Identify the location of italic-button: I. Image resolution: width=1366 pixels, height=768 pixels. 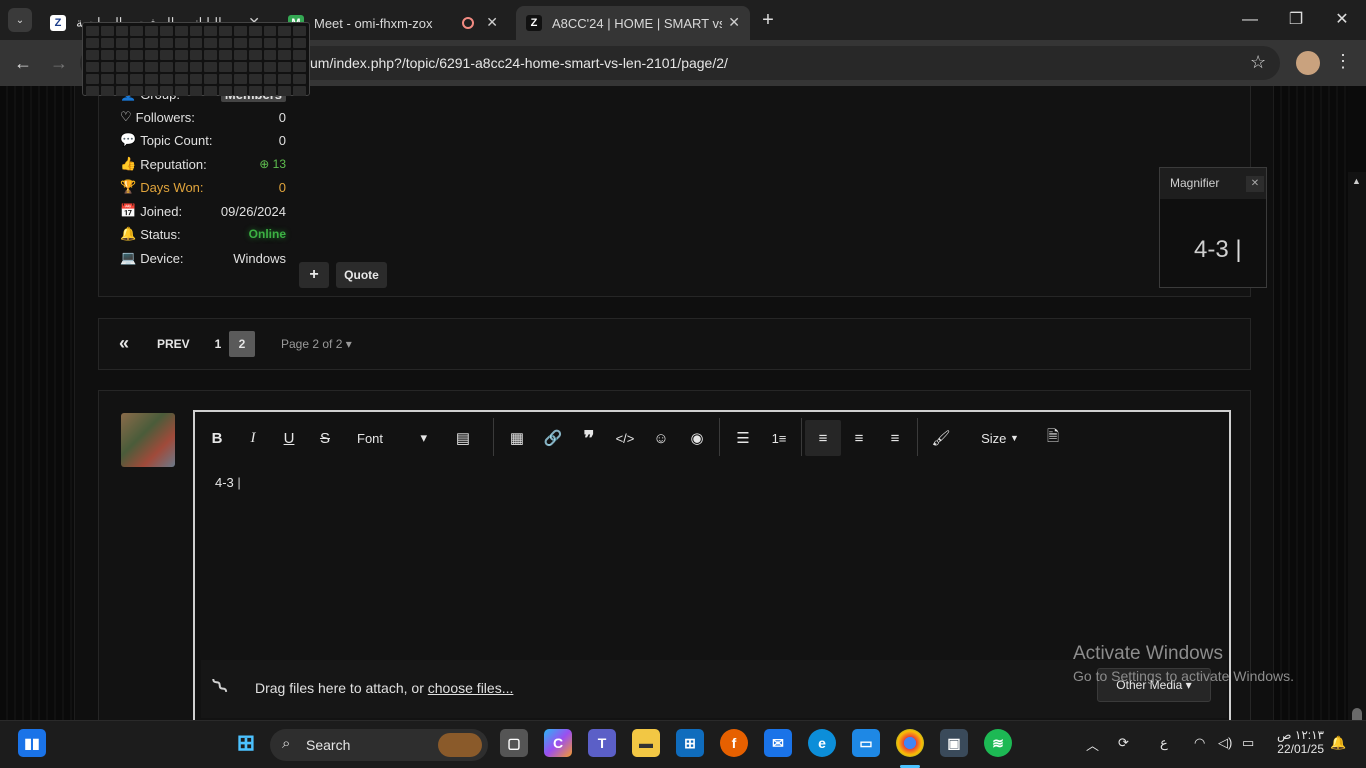
(253, 438).